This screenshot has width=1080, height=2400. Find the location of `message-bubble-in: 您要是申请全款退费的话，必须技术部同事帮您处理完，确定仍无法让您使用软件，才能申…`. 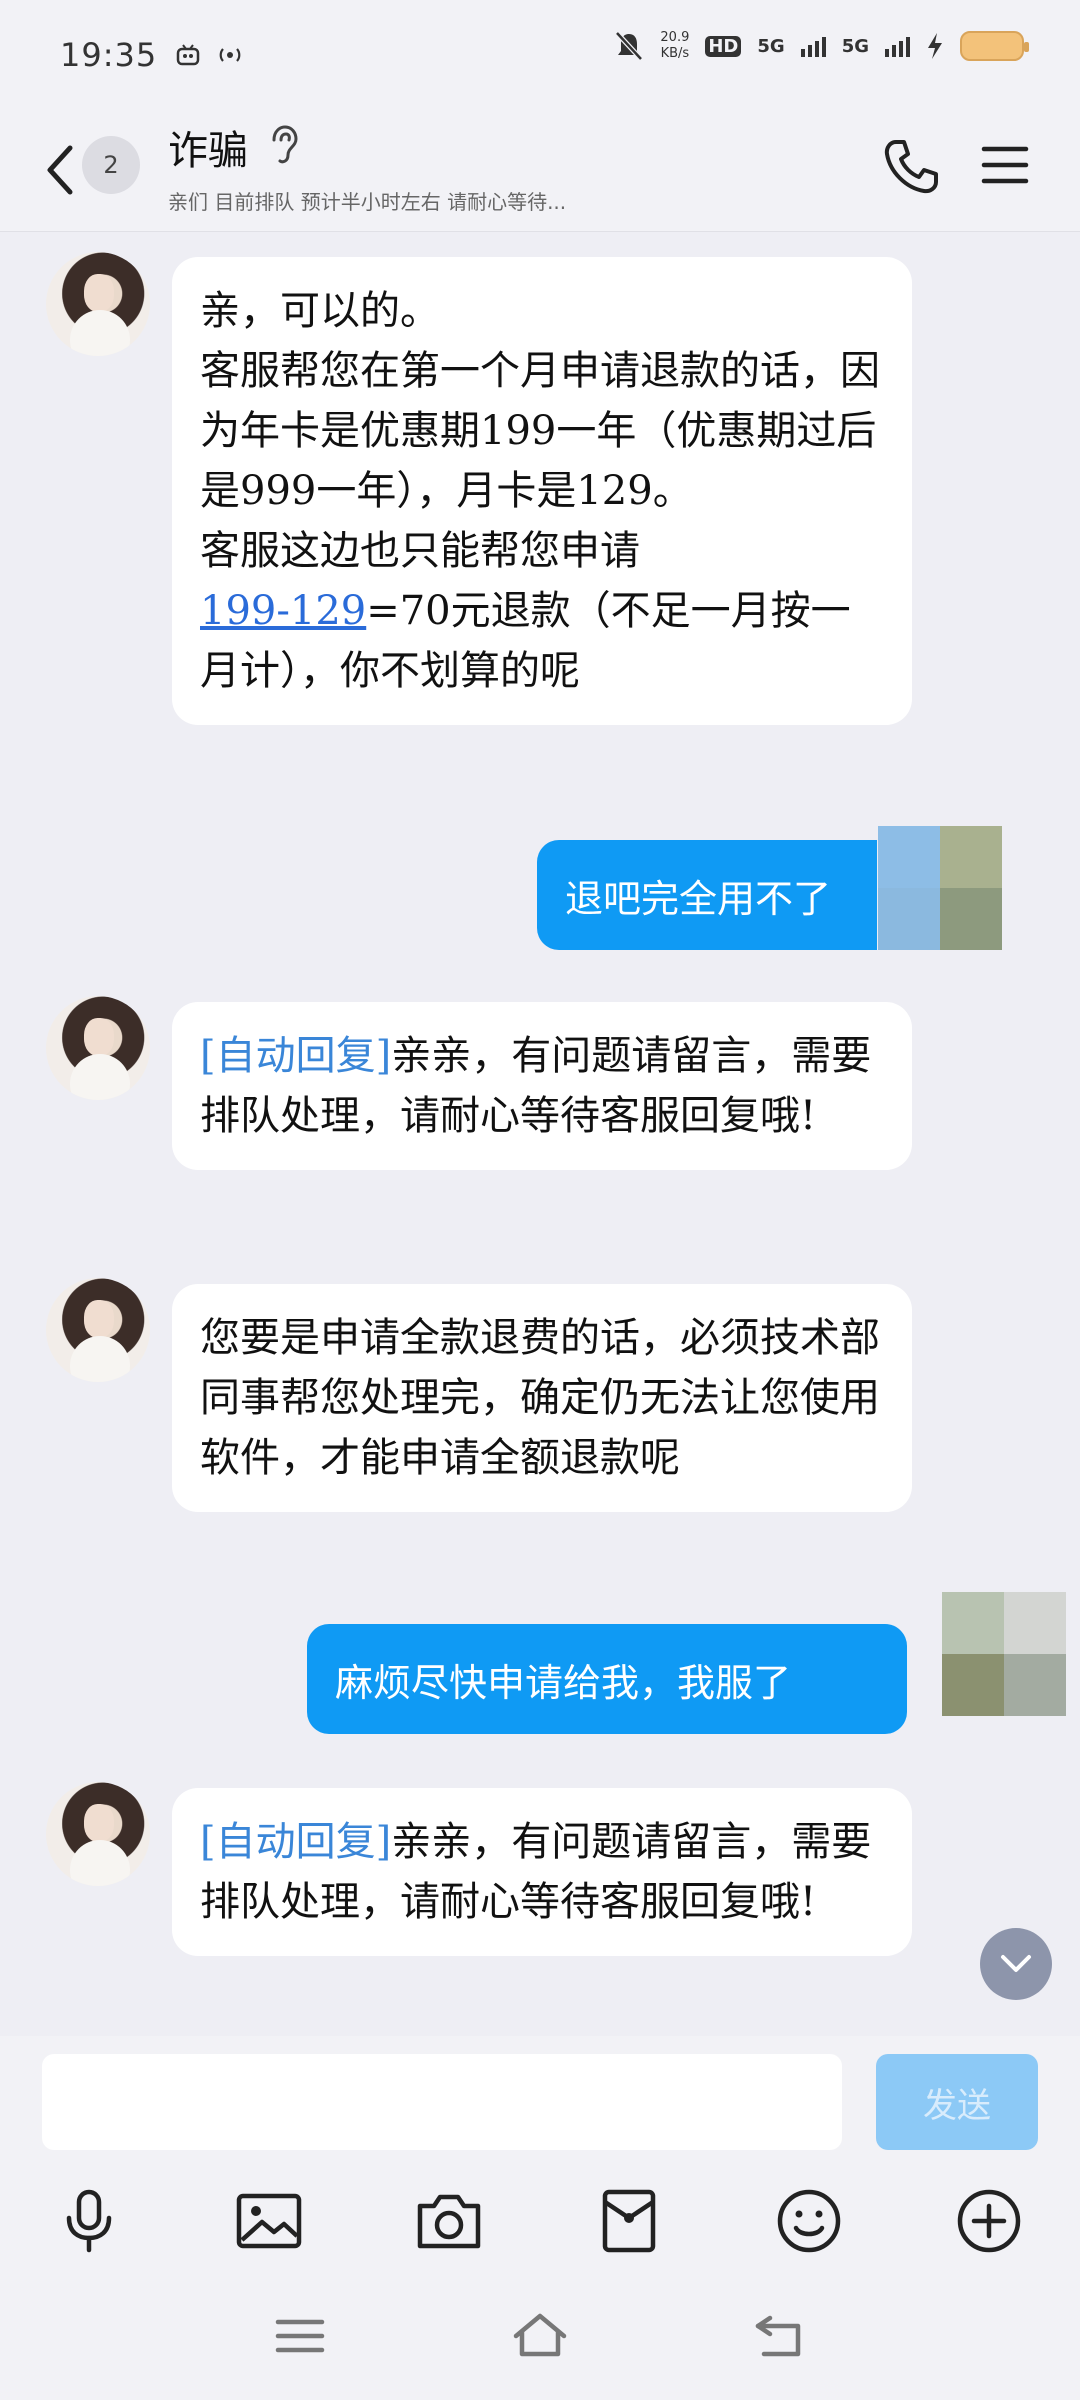

message-bubble-in: 您要是申请全款退费的话，必须技术部同事帮您处理完，确定仍无法让您使用软件，才能申… is located at coordinates (542, 1398).